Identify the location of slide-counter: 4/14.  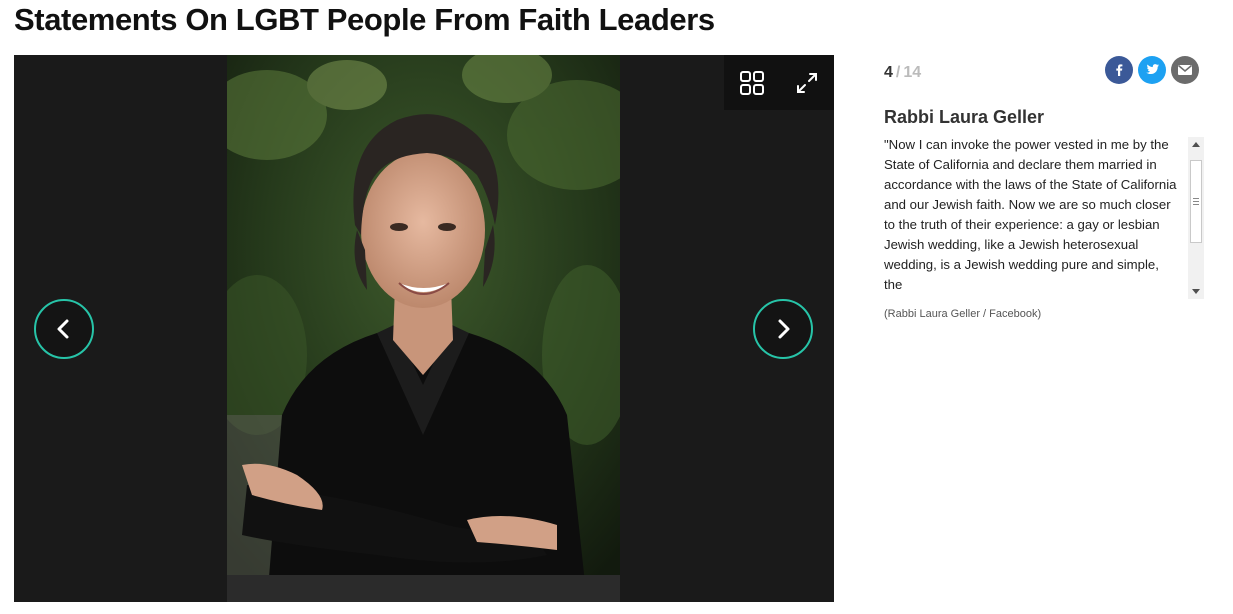
(902, 73).